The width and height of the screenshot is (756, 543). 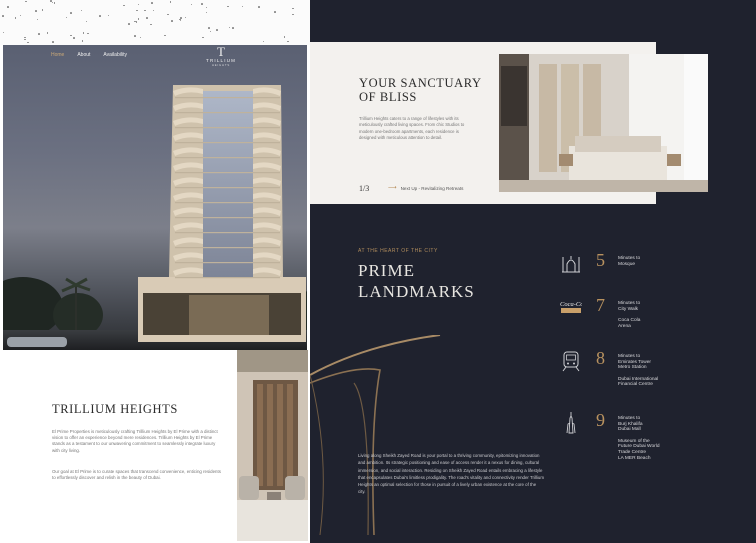 What do you see at coordinates (375, 435) in the screenshot?
I see `trillium-watermark-icon` at bounding box center [375, 435].